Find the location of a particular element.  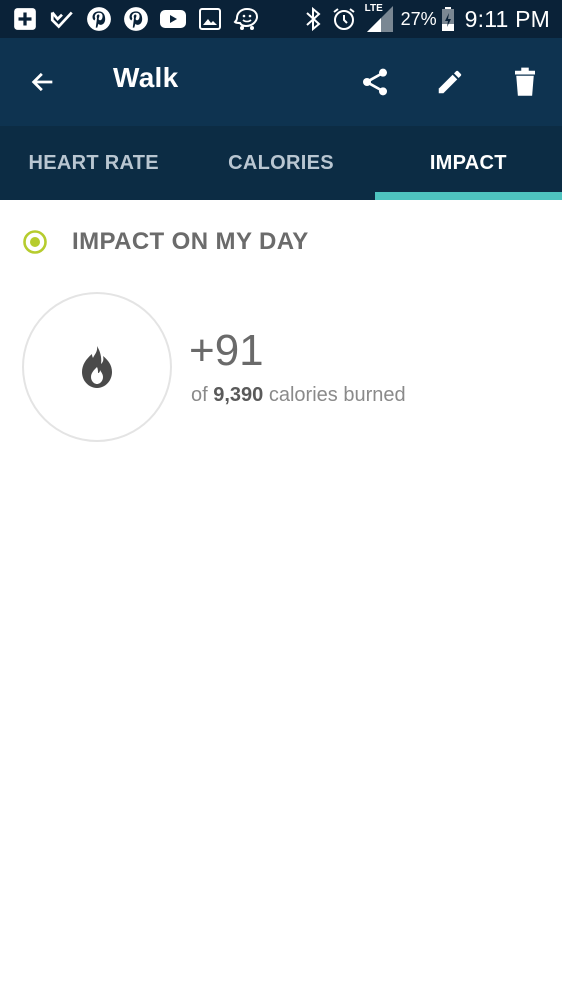

battery-percent: 27% is located at coordinates (418, 18).